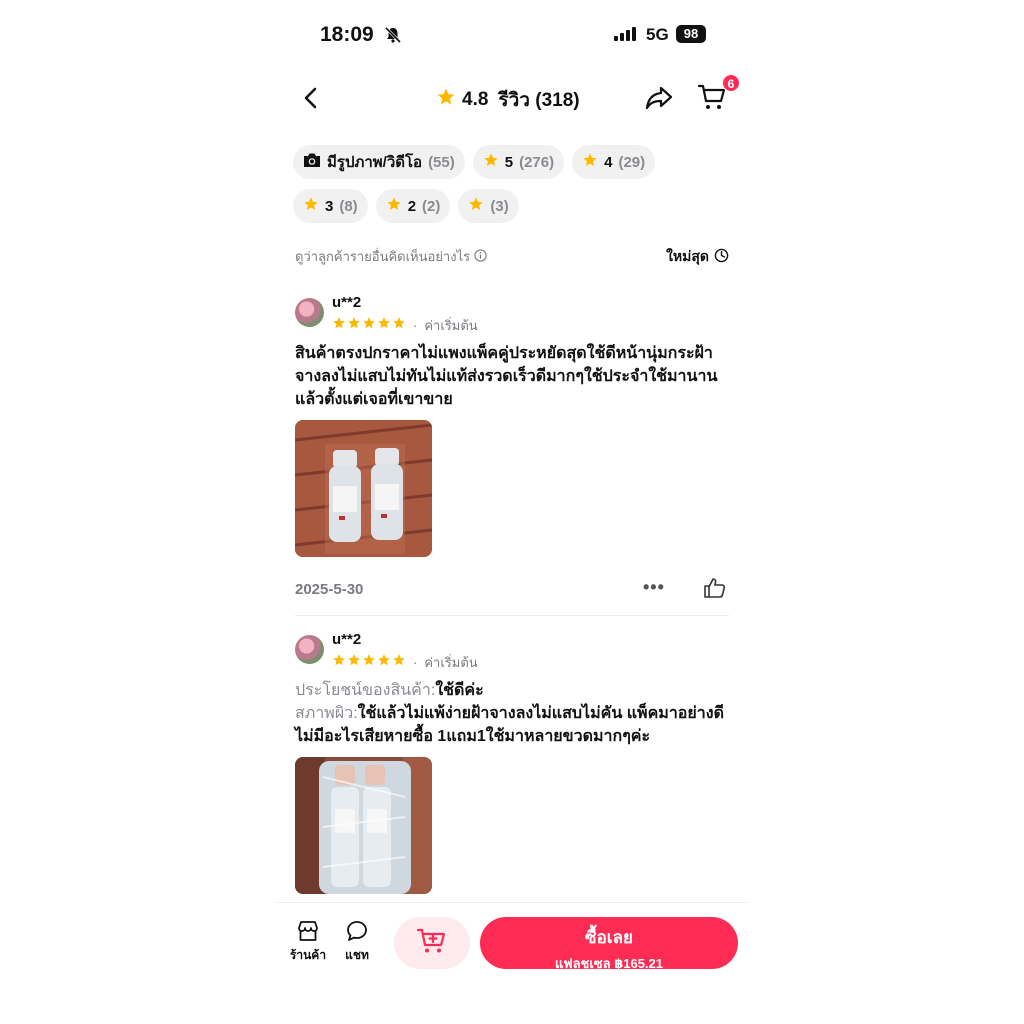  Describe the element at coordinates (632, 162) in the screenshot. I see `filter-count: (29)` at that location.